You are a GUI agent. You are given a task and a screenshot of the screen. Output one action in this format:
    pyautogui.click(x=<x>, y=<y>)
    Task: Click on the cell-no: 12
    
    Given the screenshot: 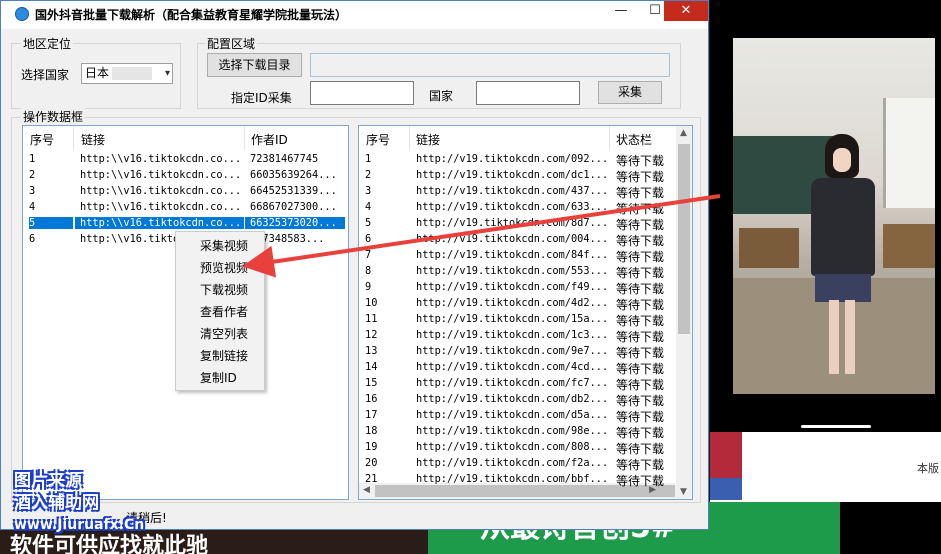 What is the action you would take?
    pyautogui.click(x=371, y=335)
    